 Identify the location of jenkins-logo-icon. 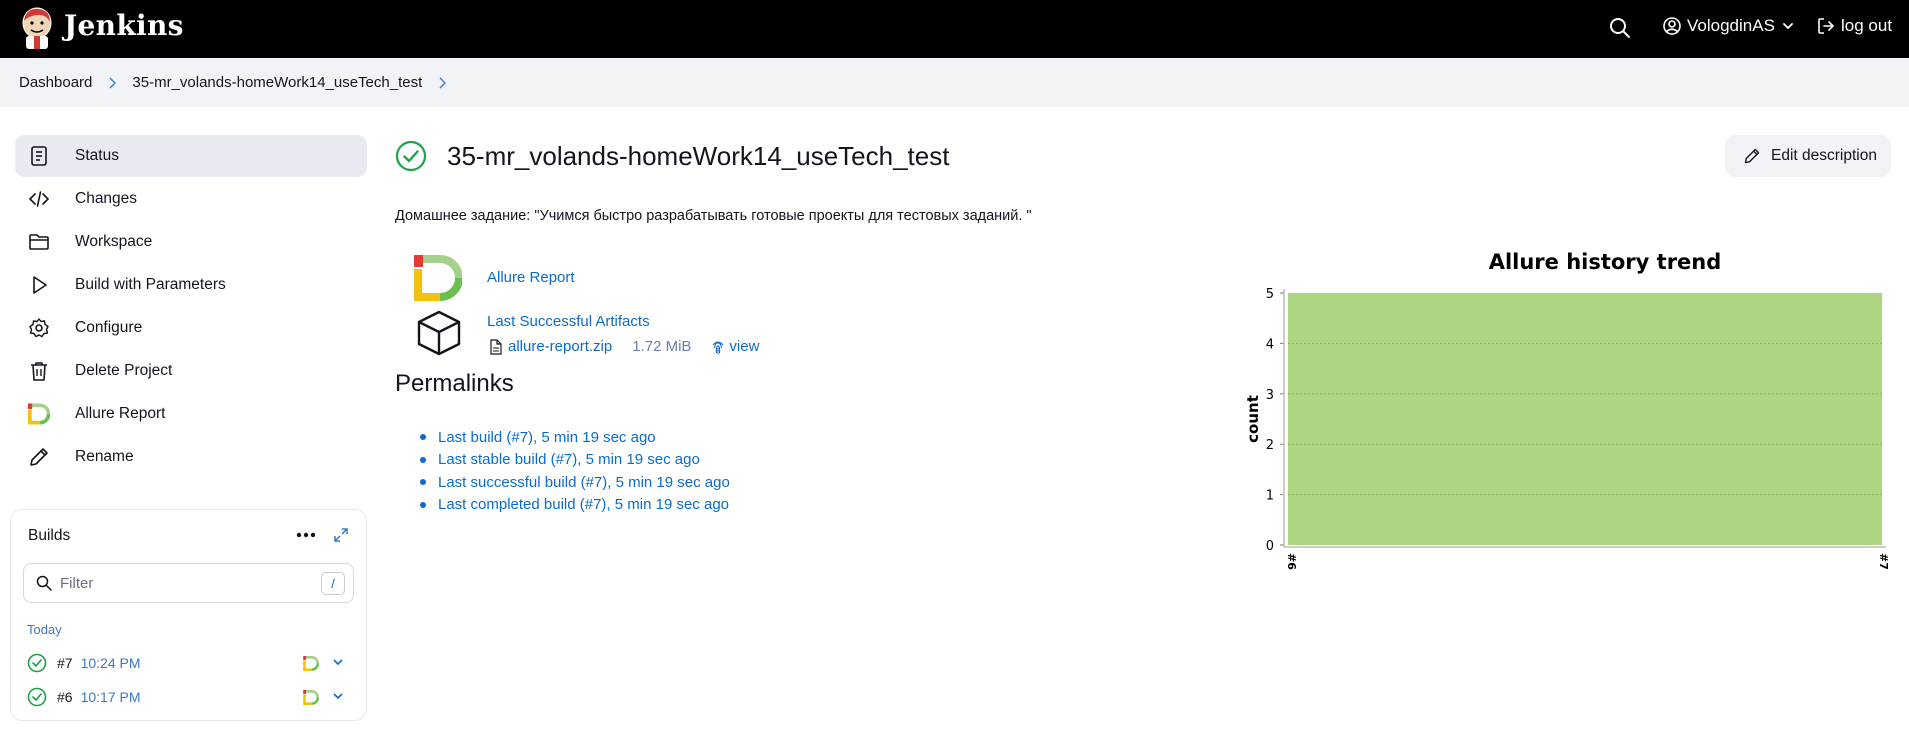
(37, 28).